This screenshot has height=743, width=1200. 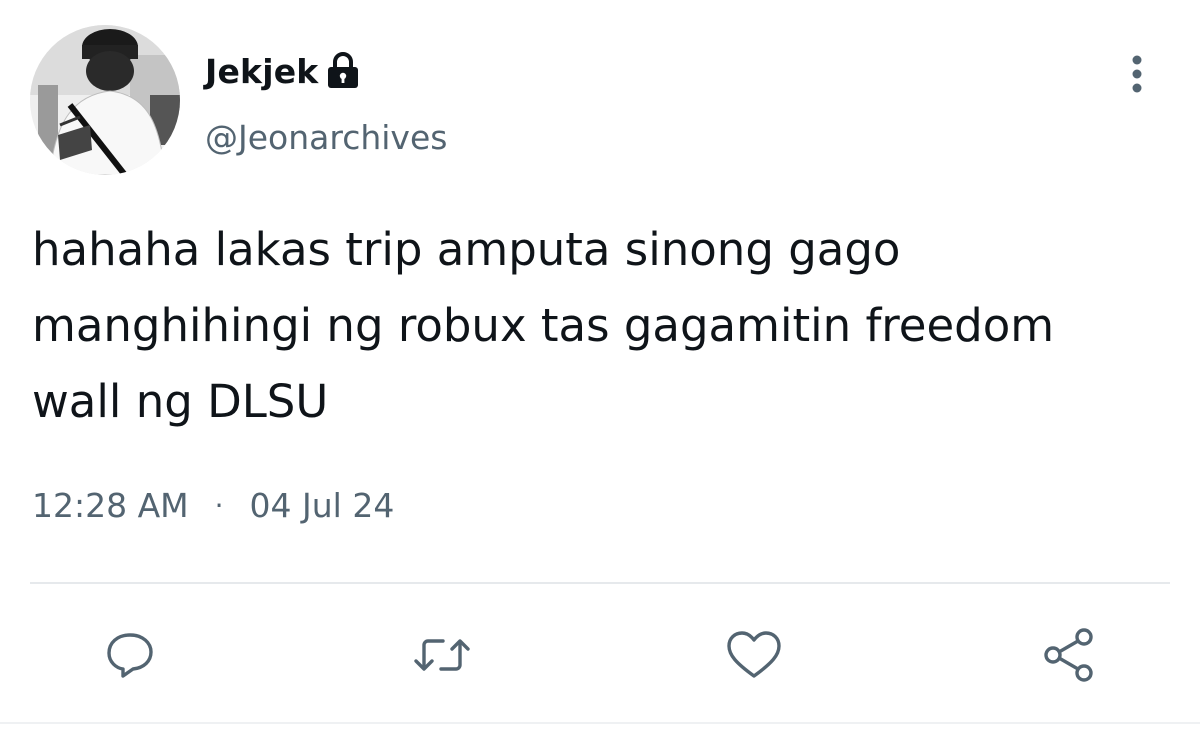 What do you see at coordinates (600, 723) in the screenshot?
I see `bottom-divider` at bounding box center [600, 723].